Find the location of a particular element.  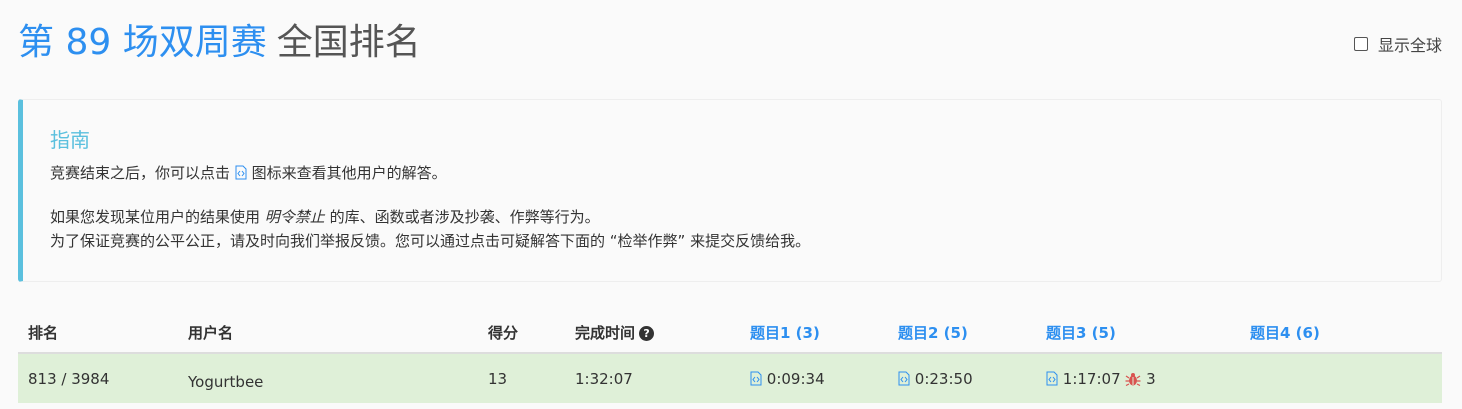

question-1-cell: 0:09:34 is located at coordinates (787, 379).